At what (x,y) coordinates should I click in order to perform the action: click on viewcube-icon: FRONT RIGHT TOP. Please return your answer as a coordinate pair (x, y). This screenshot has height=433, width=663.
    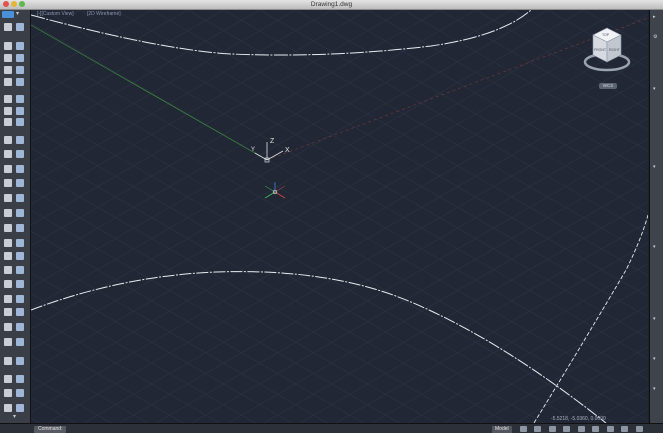
    Looking at the image, I should click on (606, 53).